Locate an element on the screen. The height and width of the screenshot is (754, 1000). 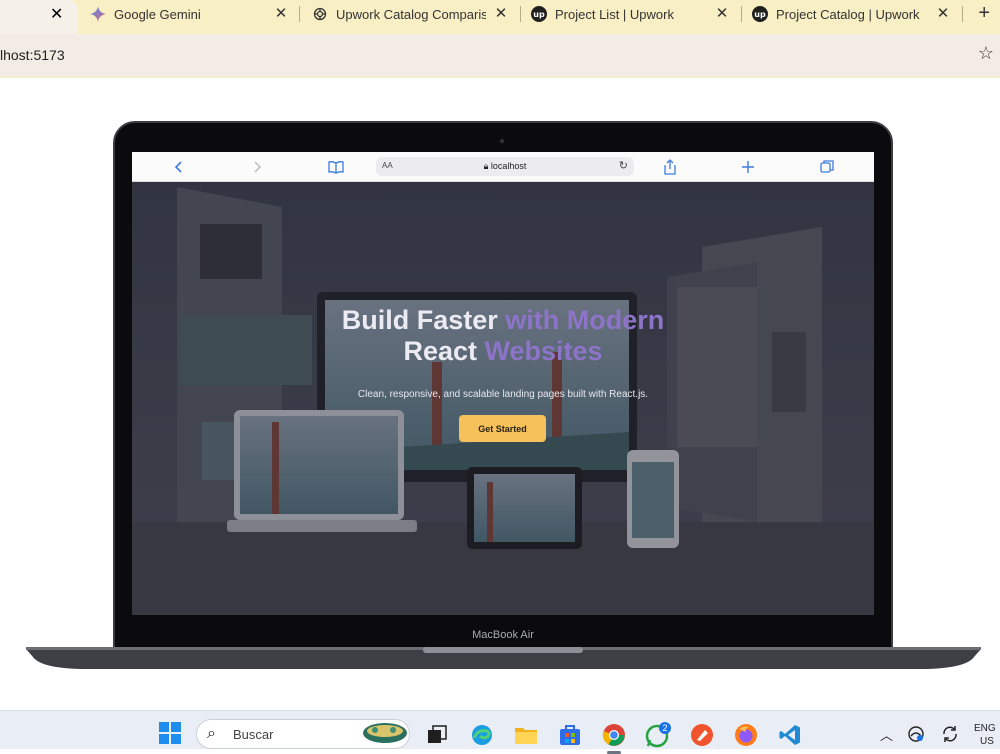
laptop-base is located at coordinates (503, 658).